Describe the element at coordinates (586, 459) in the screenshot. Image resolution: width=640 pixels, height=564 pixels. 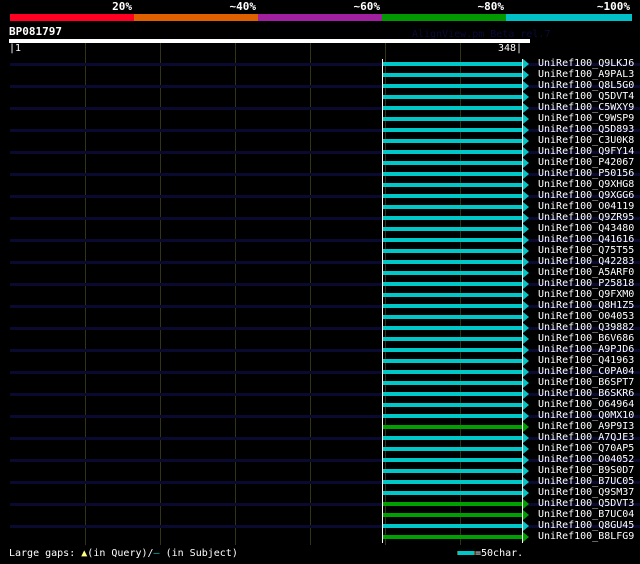
I see `hit-label: UniRef100_O04052` at that location.